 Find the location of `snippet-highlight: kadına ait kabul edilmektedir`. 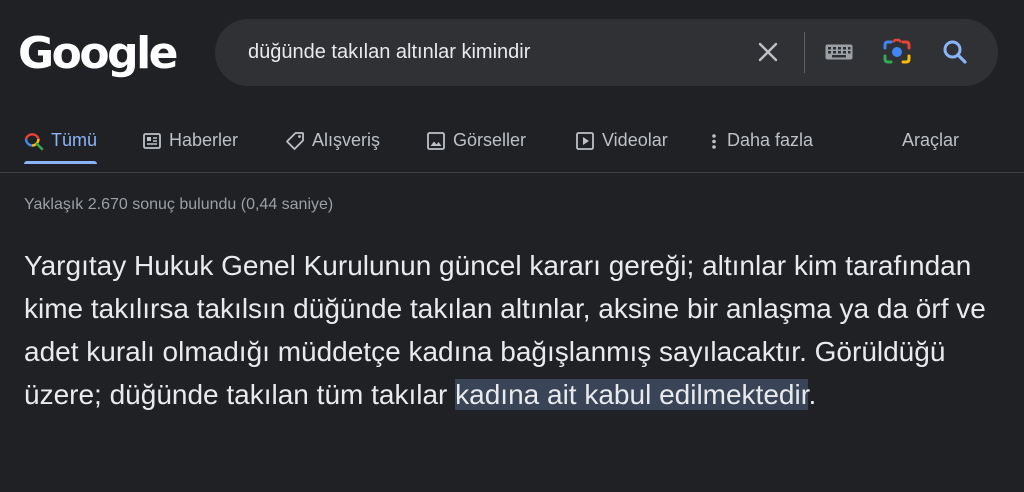

snippet-highlight: kadına ait kabul edilmektedir is located at coordinates (632, 394).